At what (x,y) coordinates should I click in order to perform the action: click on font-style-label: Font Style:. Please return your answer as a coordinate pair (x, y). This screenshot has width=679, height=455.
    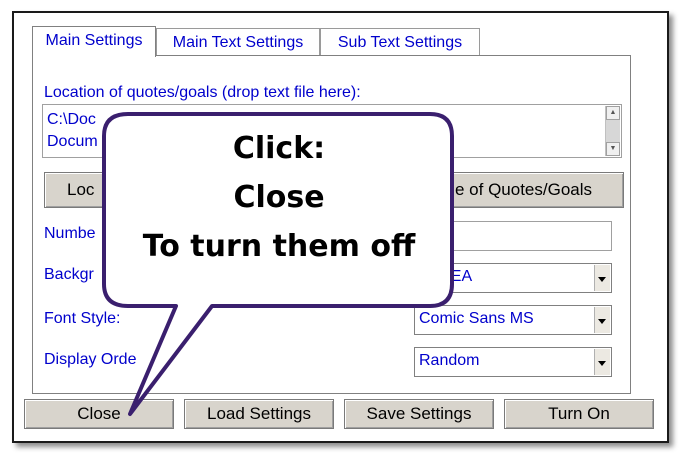
    Looking at the image, I should click on (82, 318).